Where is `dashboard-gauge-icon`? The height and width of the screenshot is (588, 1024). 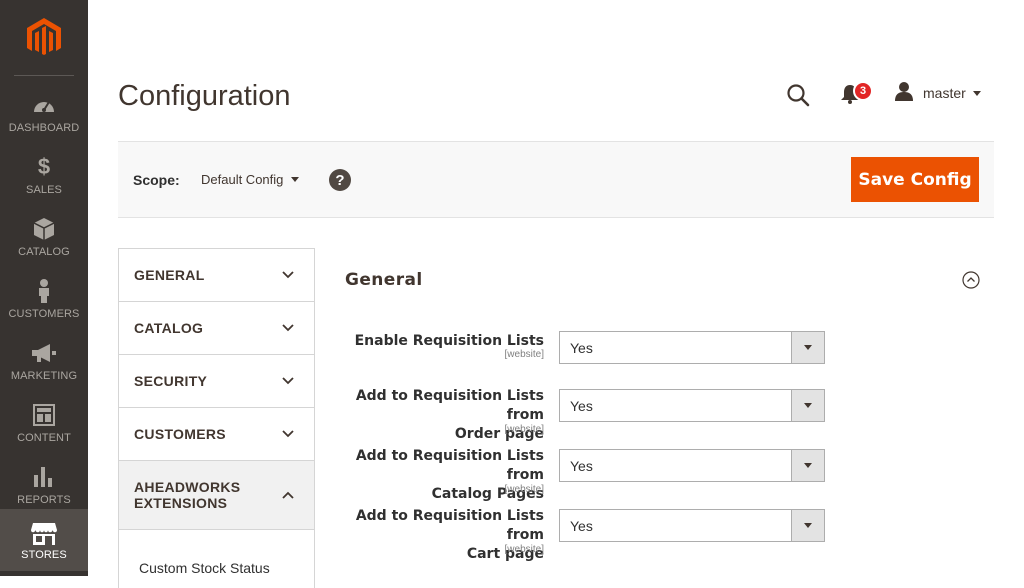
dashboard-gauge-icon is located at coordinates (44, 105).